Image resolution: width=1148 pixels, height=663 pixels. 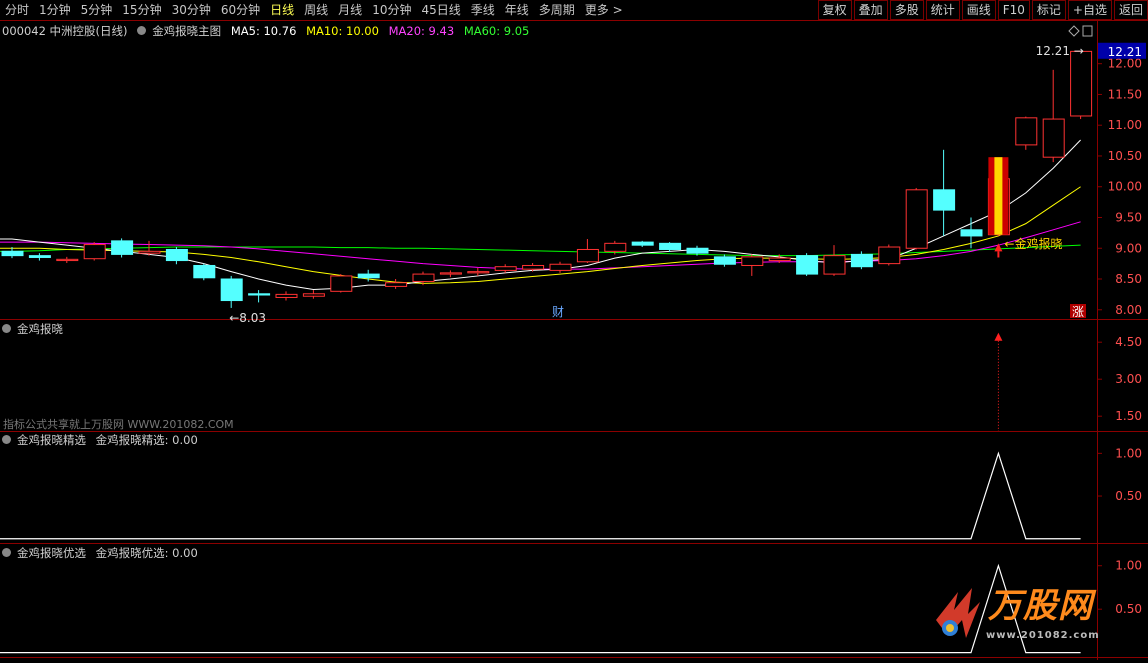 I want to click on ytick-label-3: 10.50, so click(x=1125, y=156).